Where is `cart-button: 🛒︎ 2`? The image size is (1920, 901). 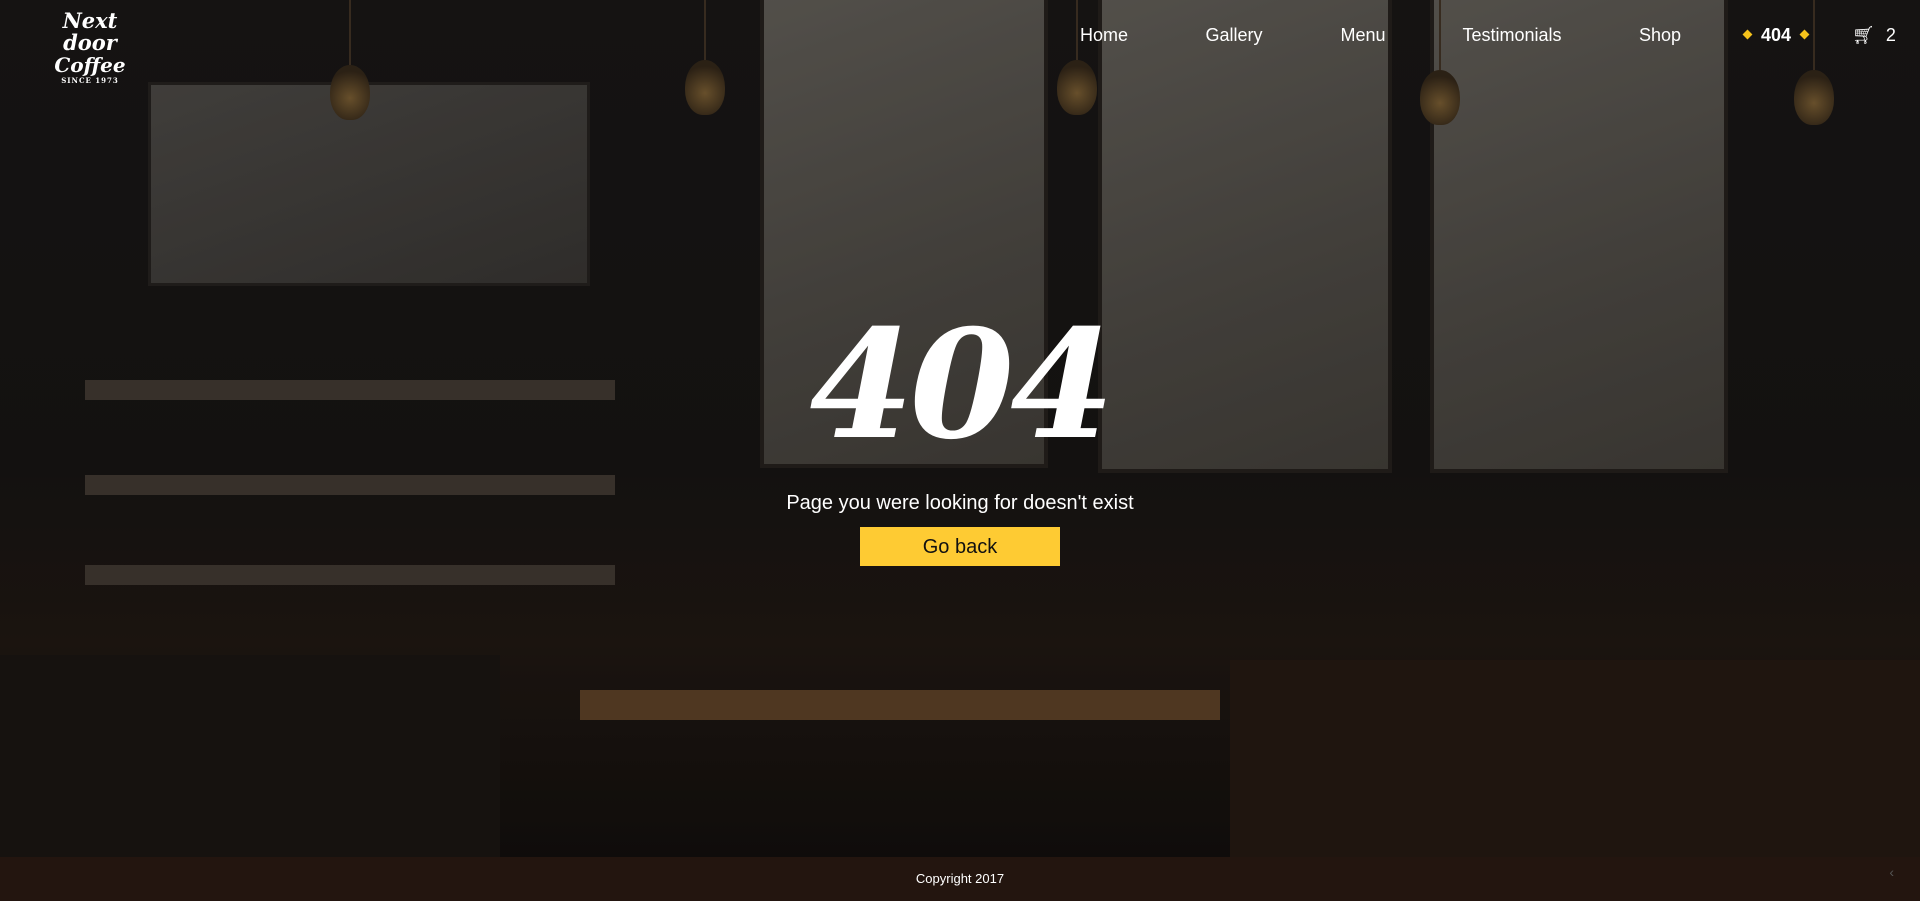 cart-button: 🛒︎ 2 is located at coordinates (1874, 35).